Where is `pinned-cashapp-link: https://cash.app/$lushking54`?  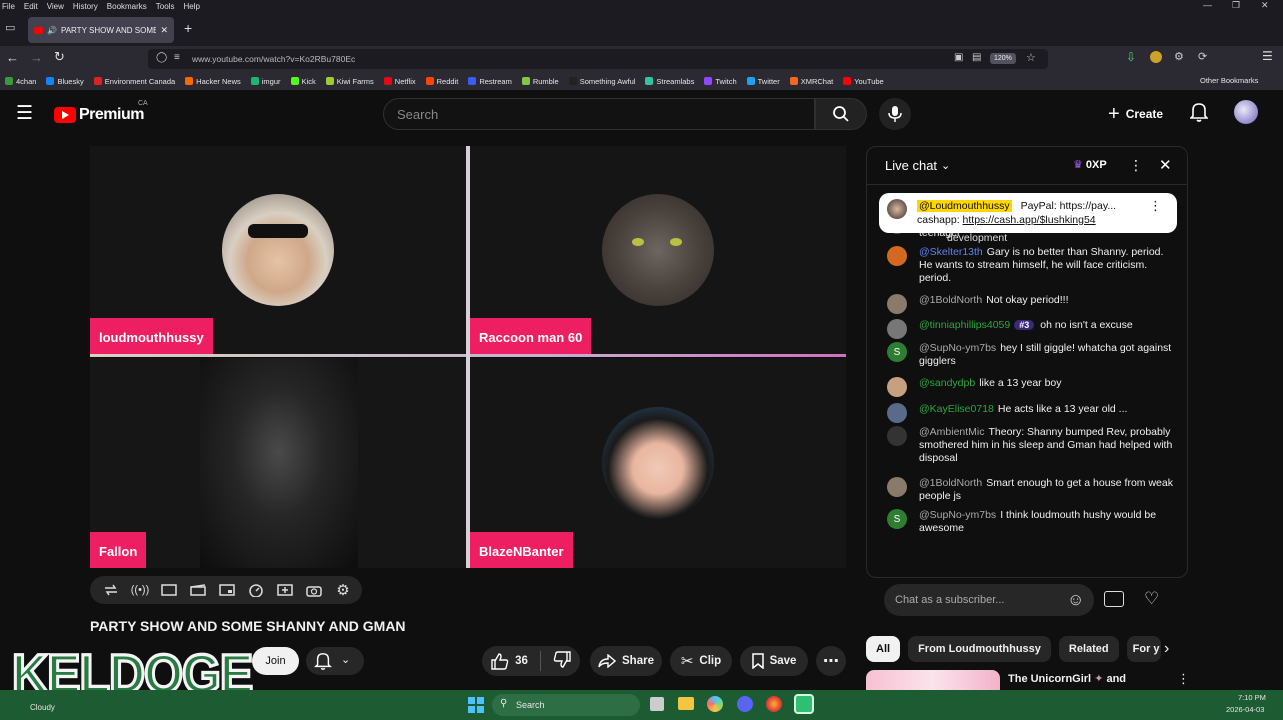 pinned-cashapp-link: https://cash.app/$lushking54 is located at coordinates (1029, 220).